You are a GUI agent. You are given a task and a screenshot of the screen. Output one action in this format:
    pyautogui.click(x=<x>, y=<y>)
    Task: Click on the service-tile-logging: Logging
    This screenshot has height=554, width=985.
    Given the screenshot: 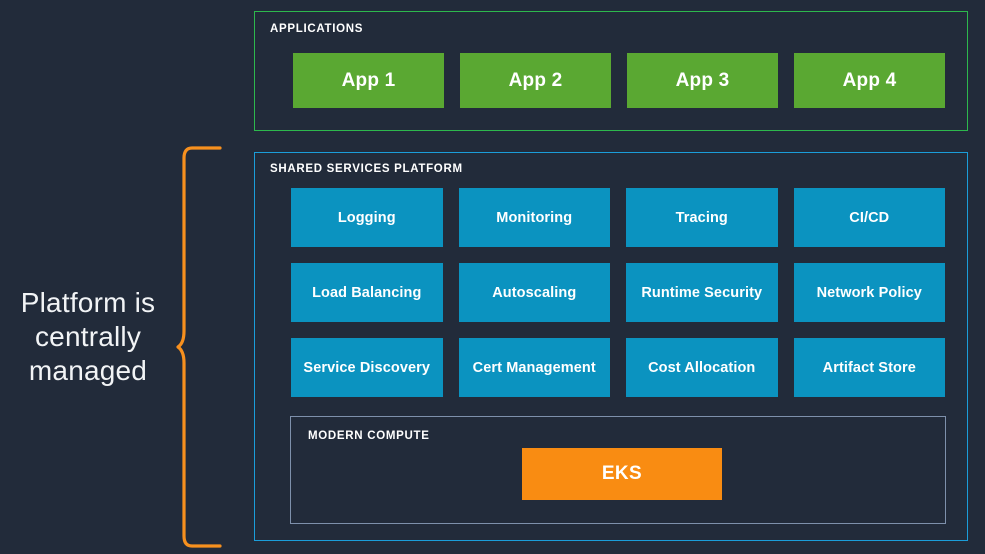 What is the action you would take?
    pyautogui.click(x=367, y=217)
    